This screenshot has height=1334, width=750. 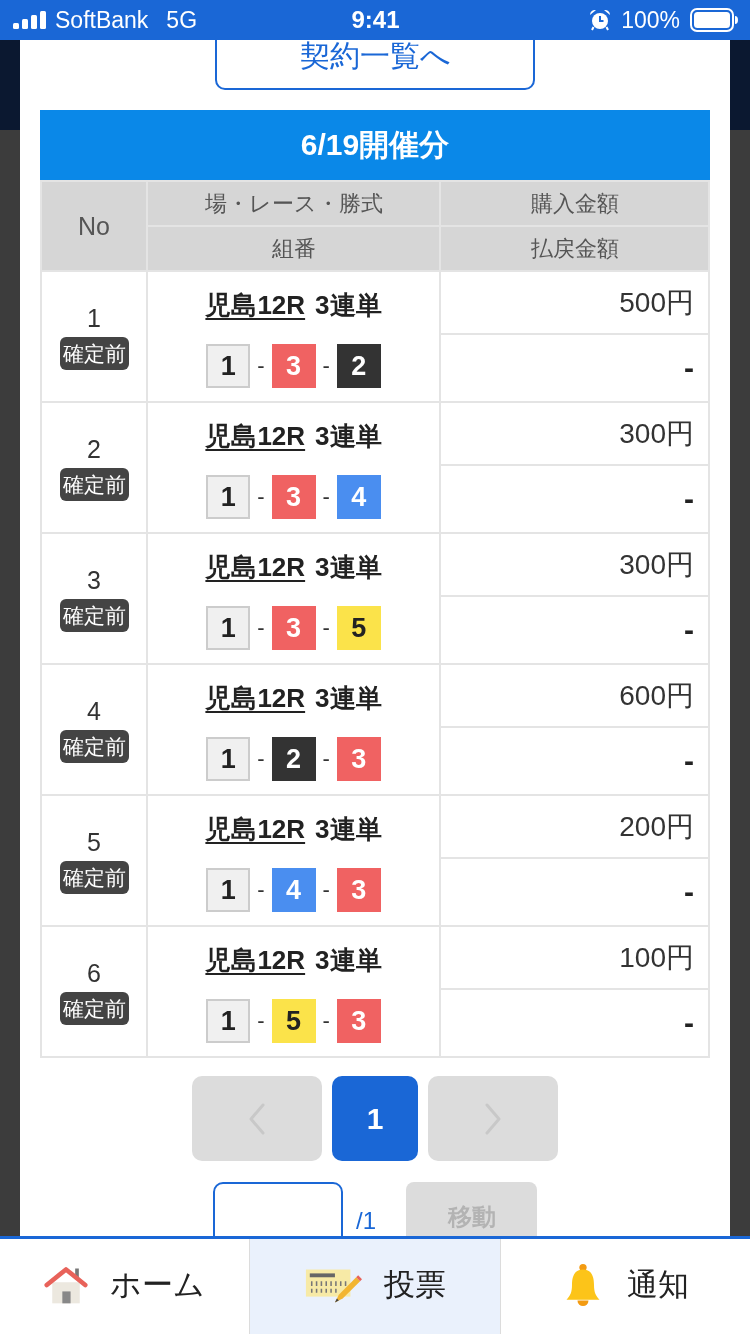 I want to click on nav-tab: 投票, so click(x=375, y=1286).